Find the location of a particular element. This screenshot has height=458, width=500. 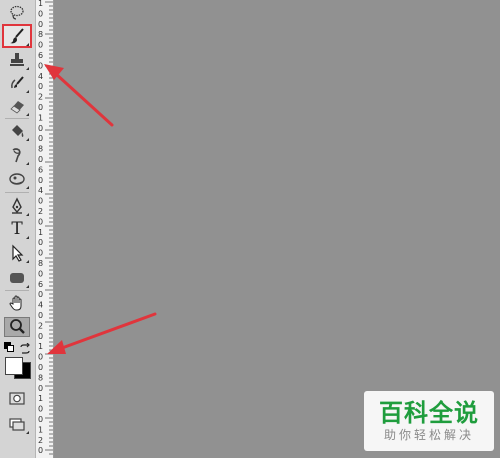

sponge-tool is located at coordinates (17, 179).